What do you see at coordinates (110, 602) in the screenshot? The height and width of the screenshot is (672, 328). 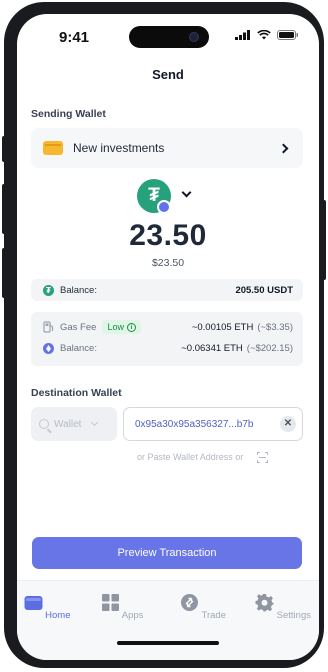 I see `grid-icon` at bounding box center [110, 602].